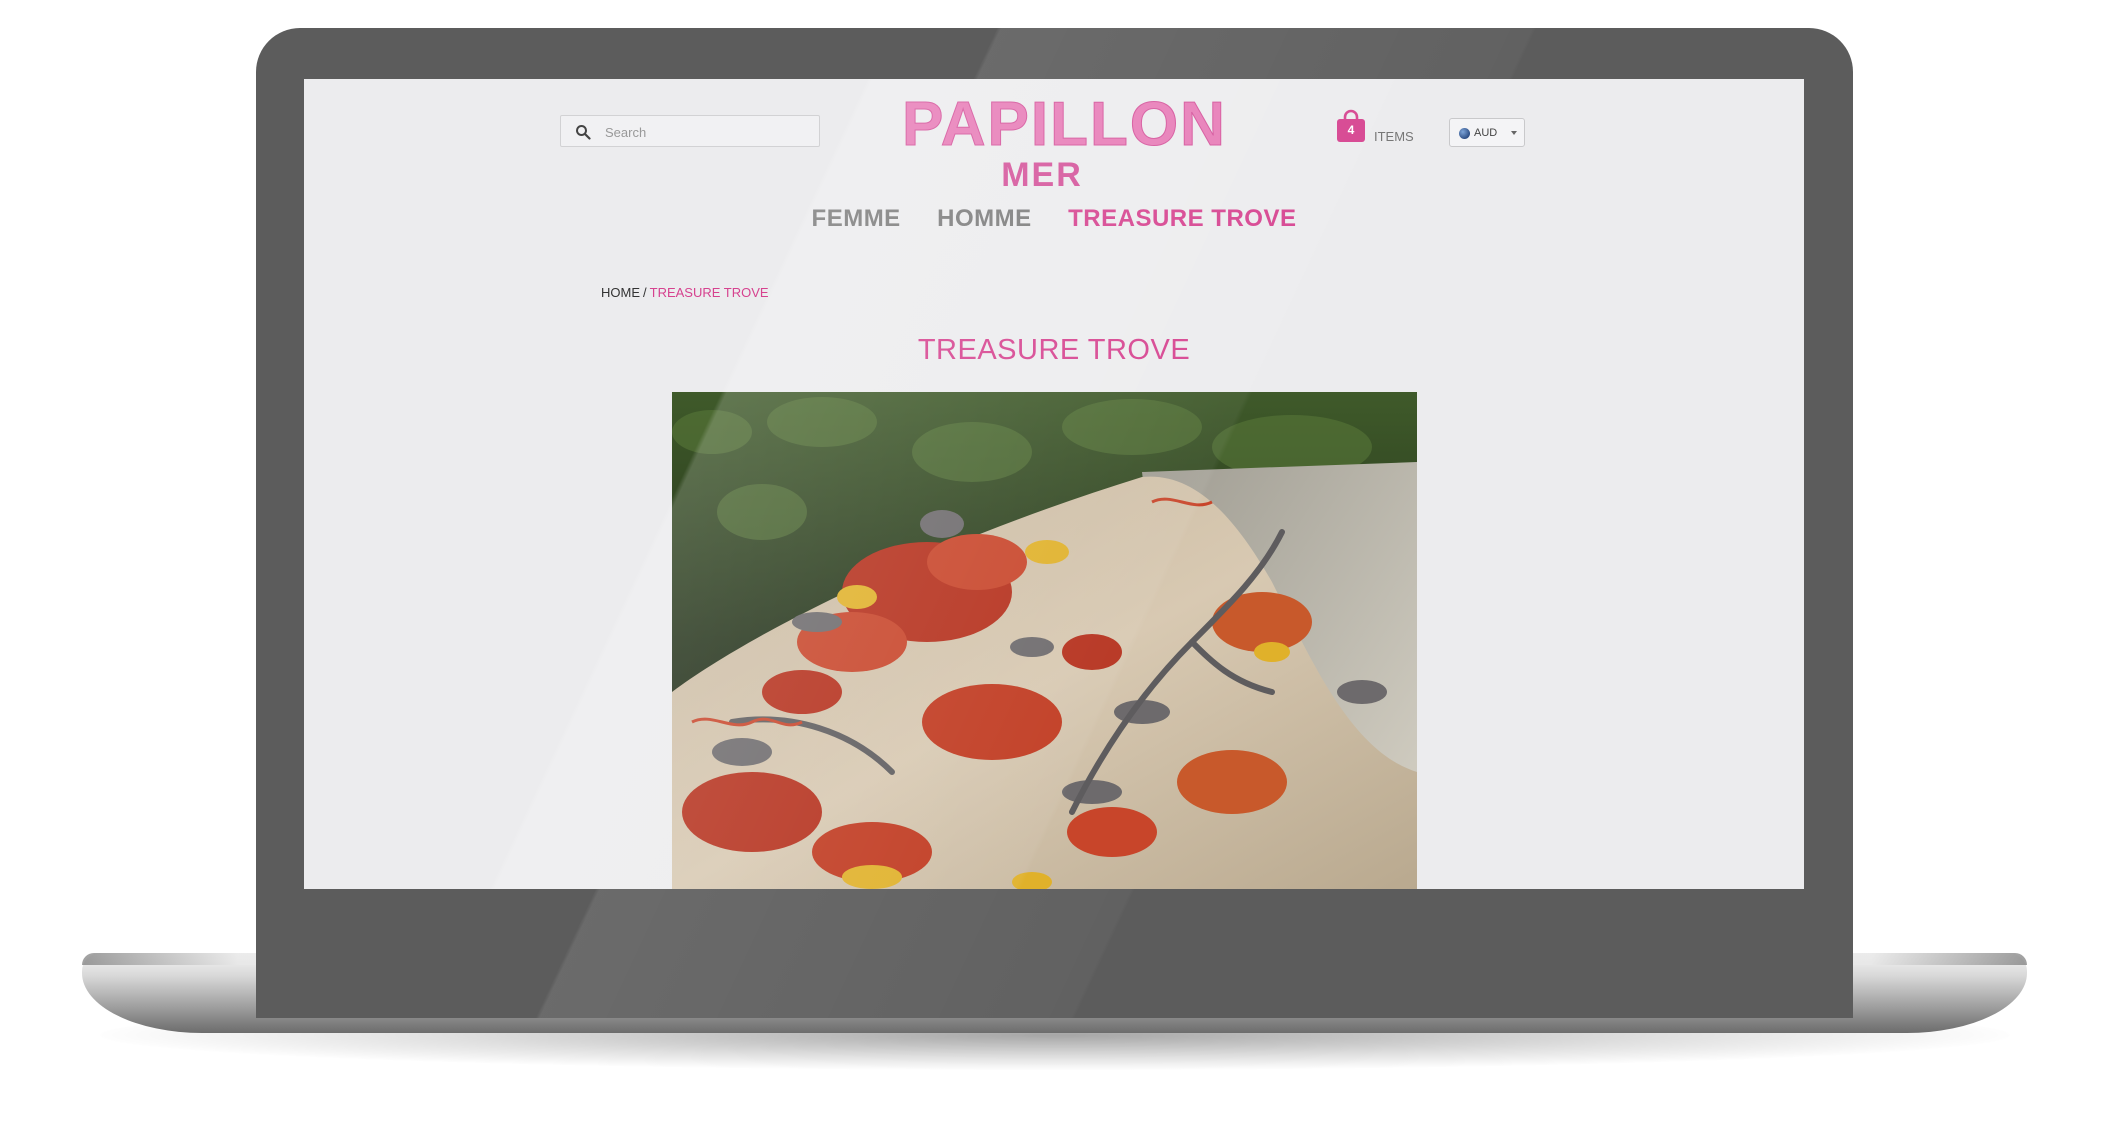 This screenshot has height=1125, width=2109. What do you see at coordinates (1182, 219) in the screenshot?
I see `nav-item-treasure-trove: TREASURE TROVE` at bounding box center [1182, 219].